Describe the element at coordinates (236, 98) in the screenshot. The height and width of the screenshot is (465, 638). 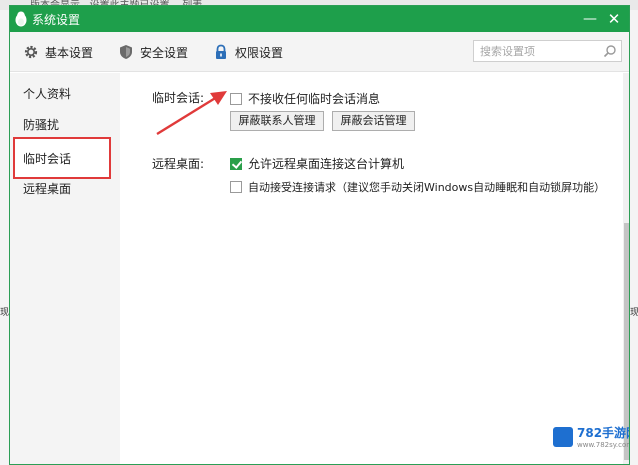
I see `reject-temp-session-checkbox` at that location.